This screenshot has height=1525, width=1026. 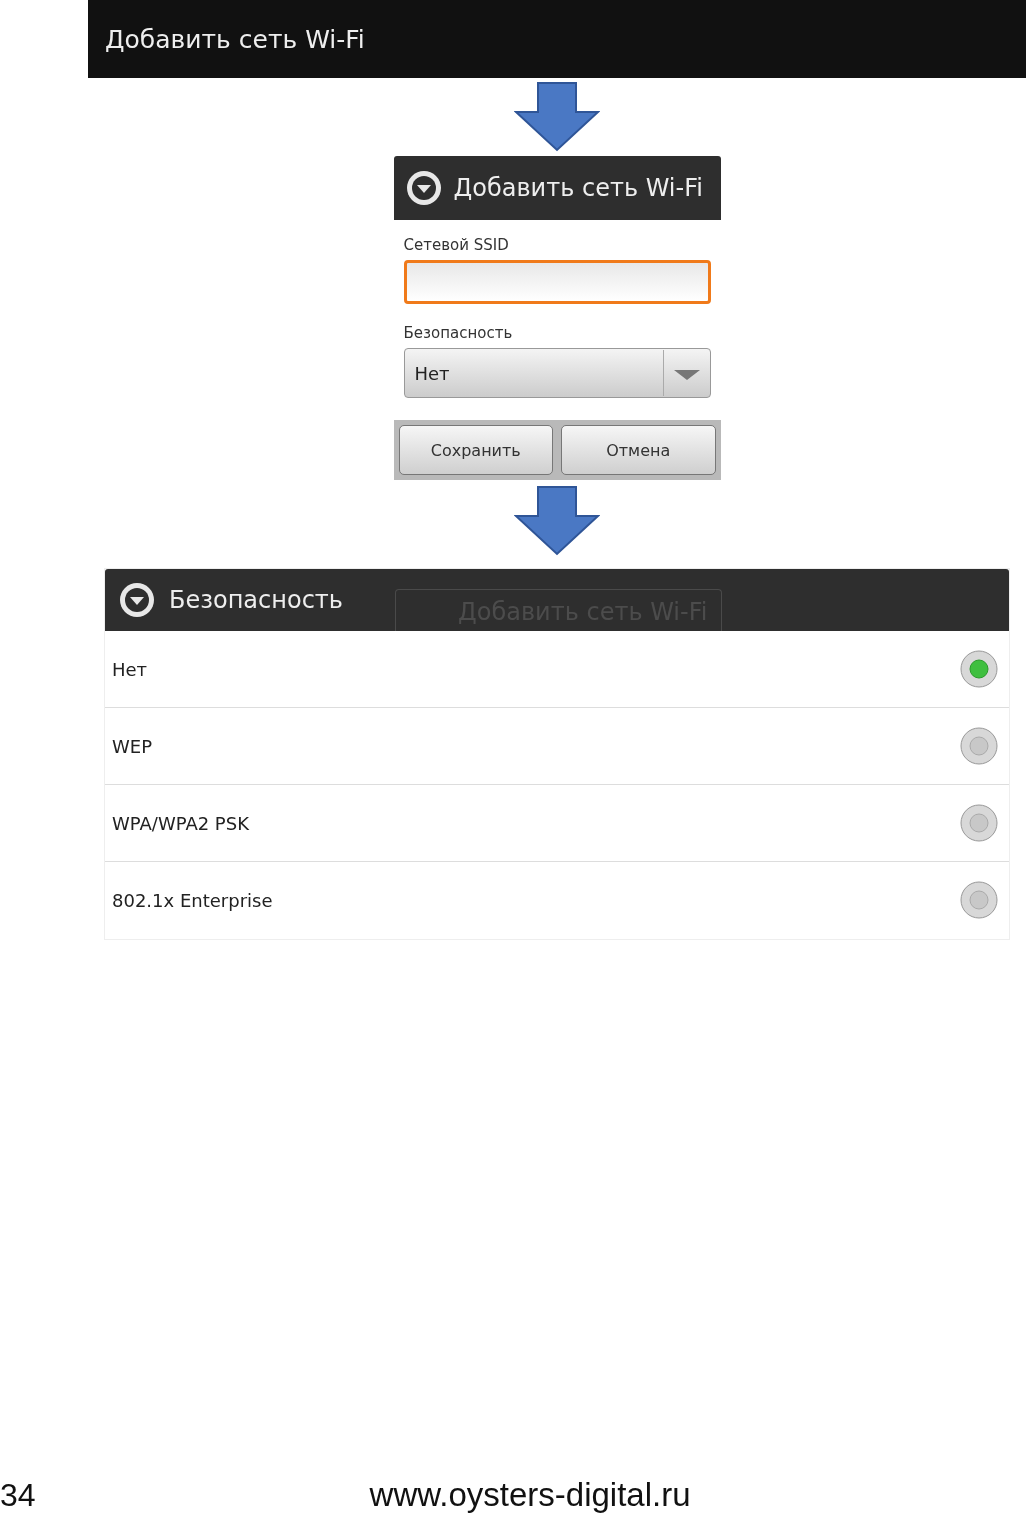 I want to click on field-label: Сетевой SSID, so click(x=456, y=245).